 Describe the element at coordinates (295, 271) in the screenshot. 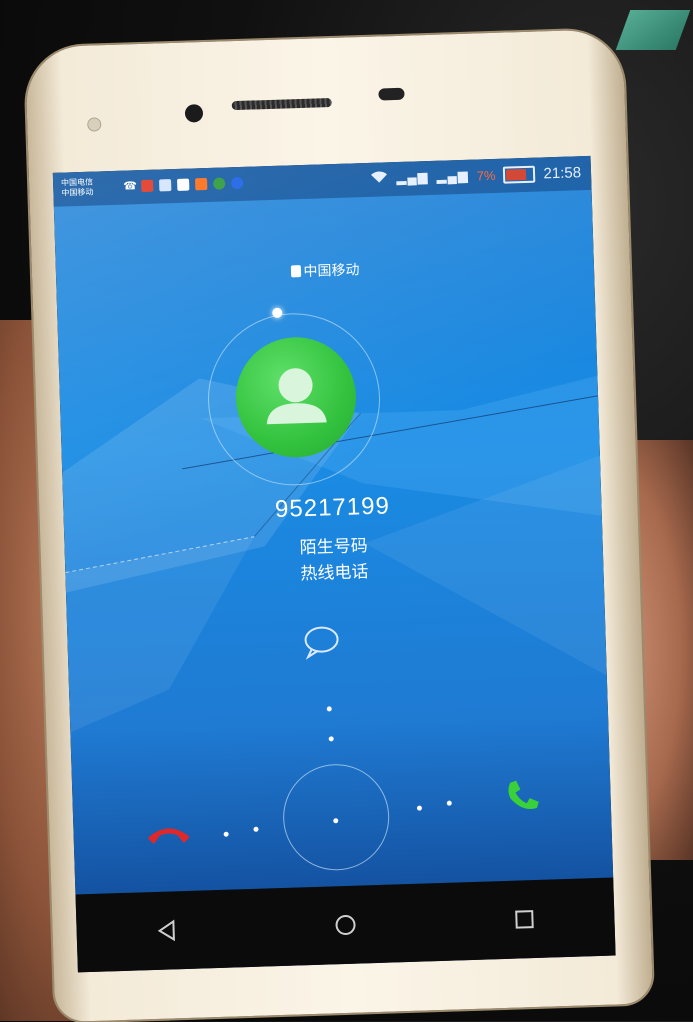

I see `sim-icon` at that location.